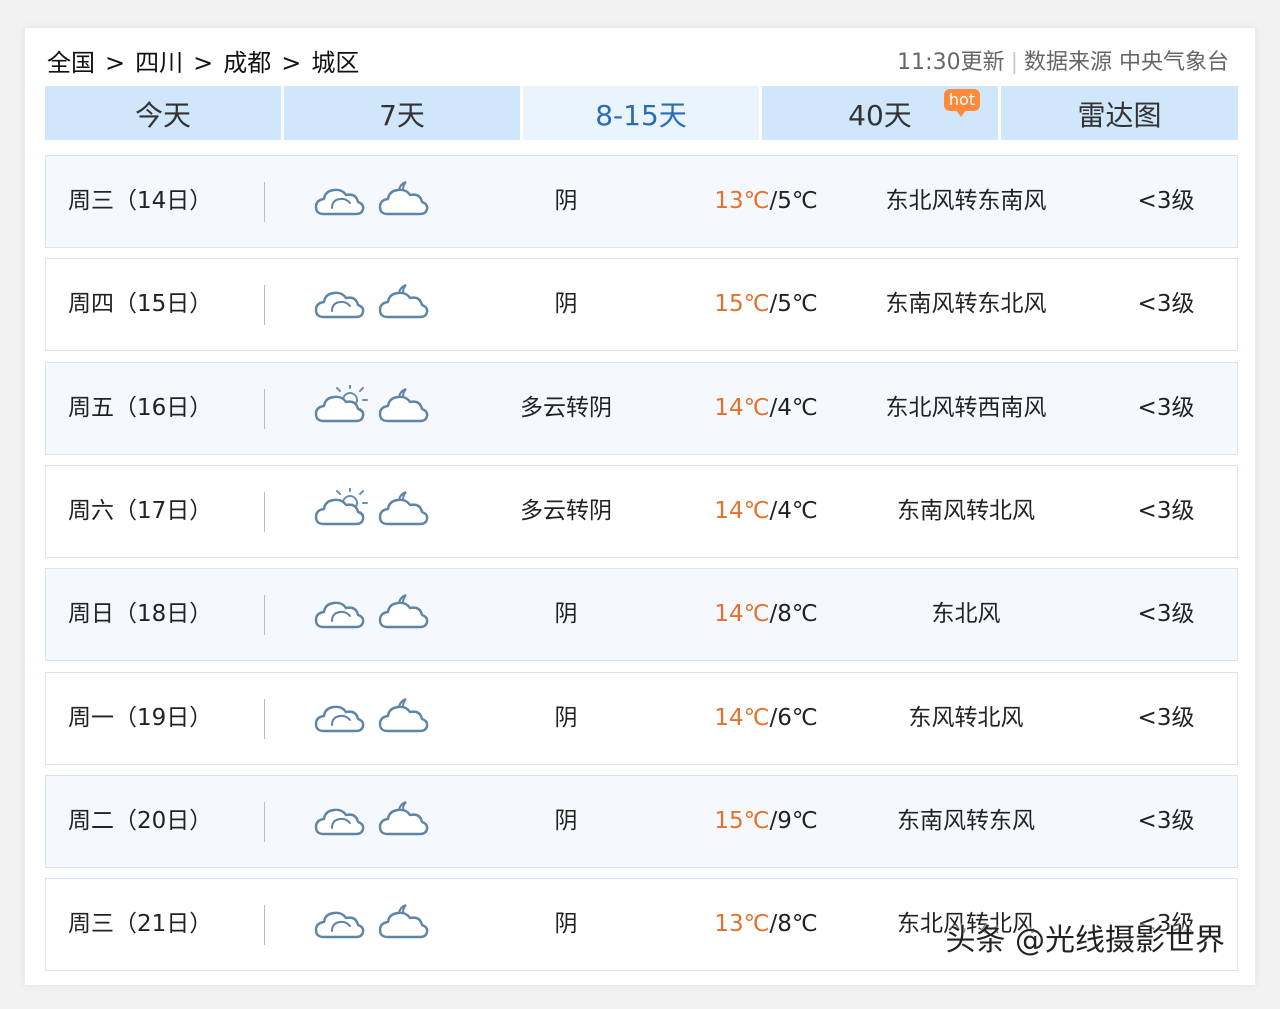 The width and height of the screenshot is (1280, 1009). What do you see at coordinates (247, 63) in the screenshot?
I see `breadcrumb-city: 成都` at bounding box center [247, 63].